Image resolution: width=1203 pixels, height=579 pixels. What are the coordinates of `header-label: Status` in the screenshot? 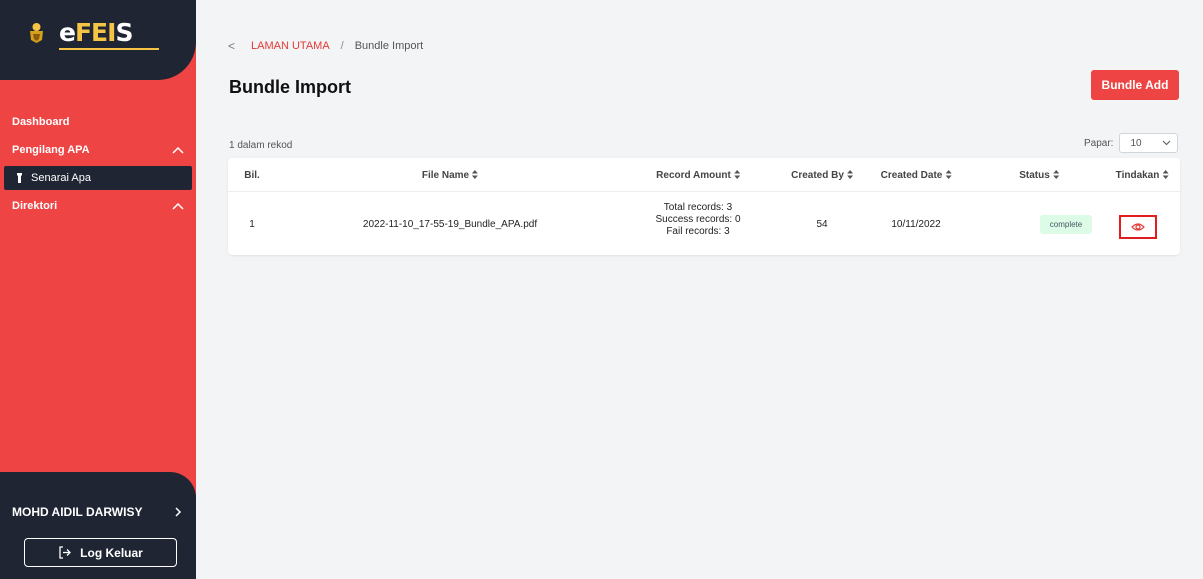 It's located at (1034, 175).